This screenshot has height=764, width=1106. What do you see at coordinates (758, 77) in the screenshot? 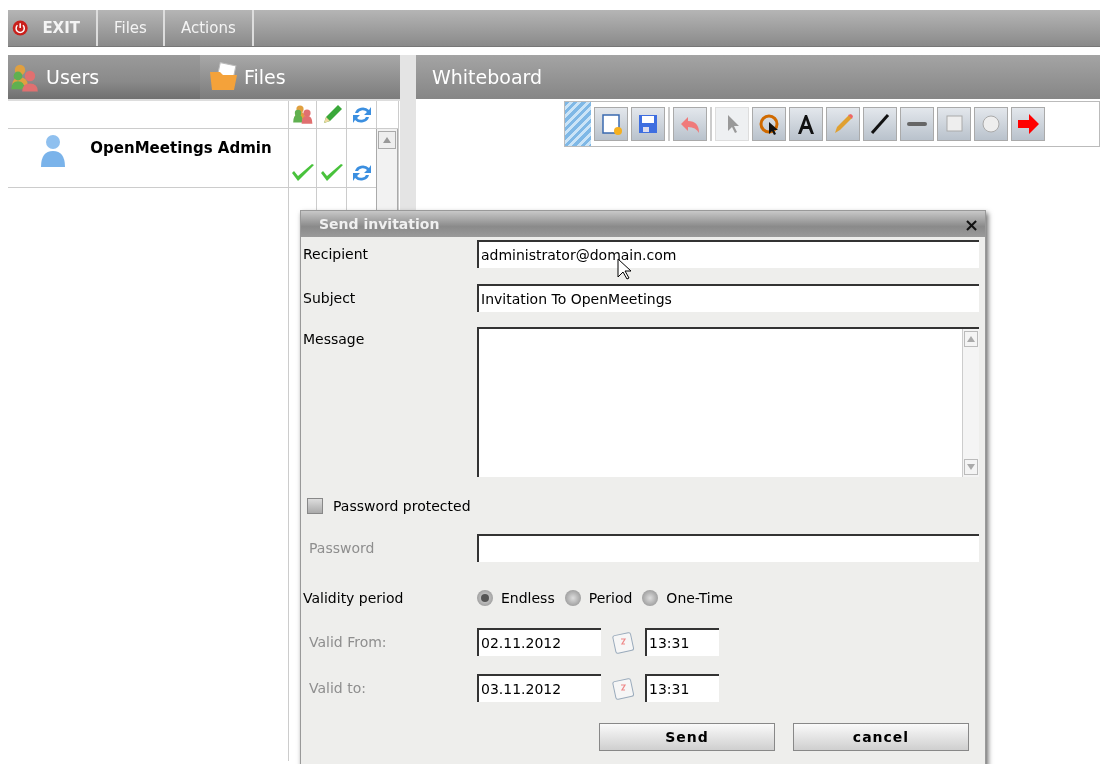
I see `whiteboard-header: Whiteboard` at bounding box center [758, 77].